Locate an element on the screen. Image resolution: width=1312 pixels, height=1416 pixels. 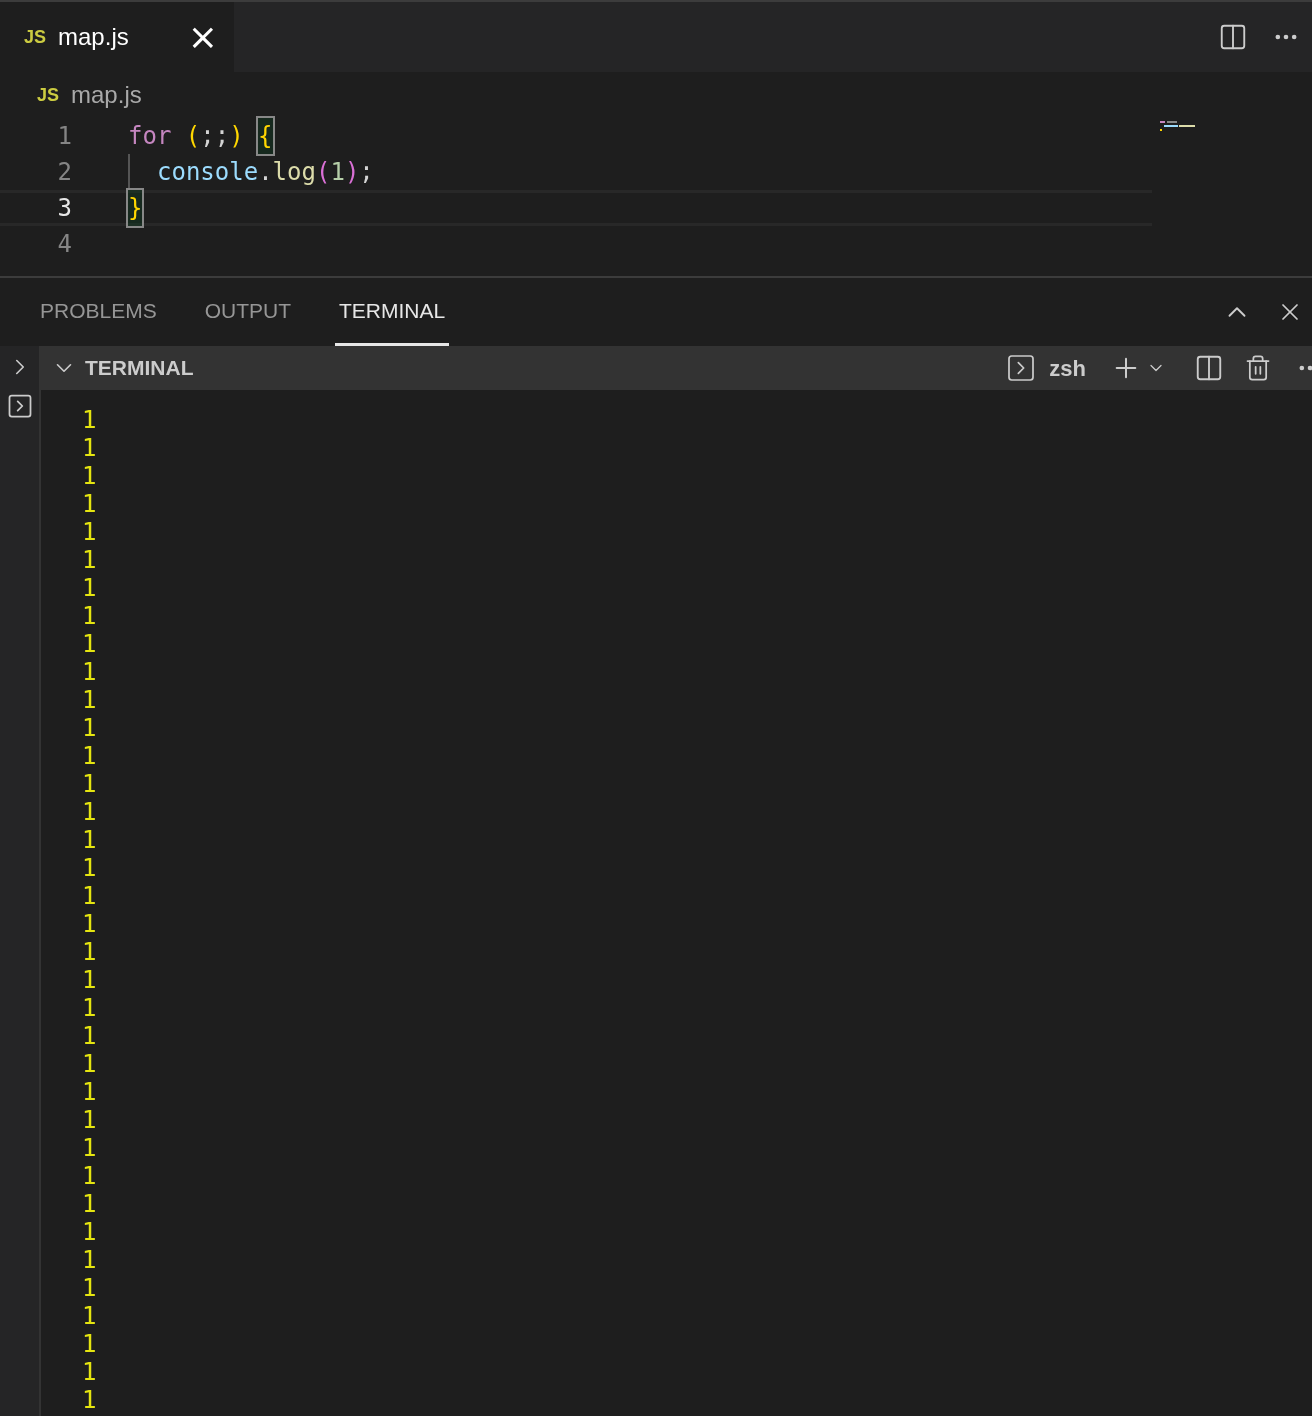
code-token: ;; is located at coordinates (215, 136).